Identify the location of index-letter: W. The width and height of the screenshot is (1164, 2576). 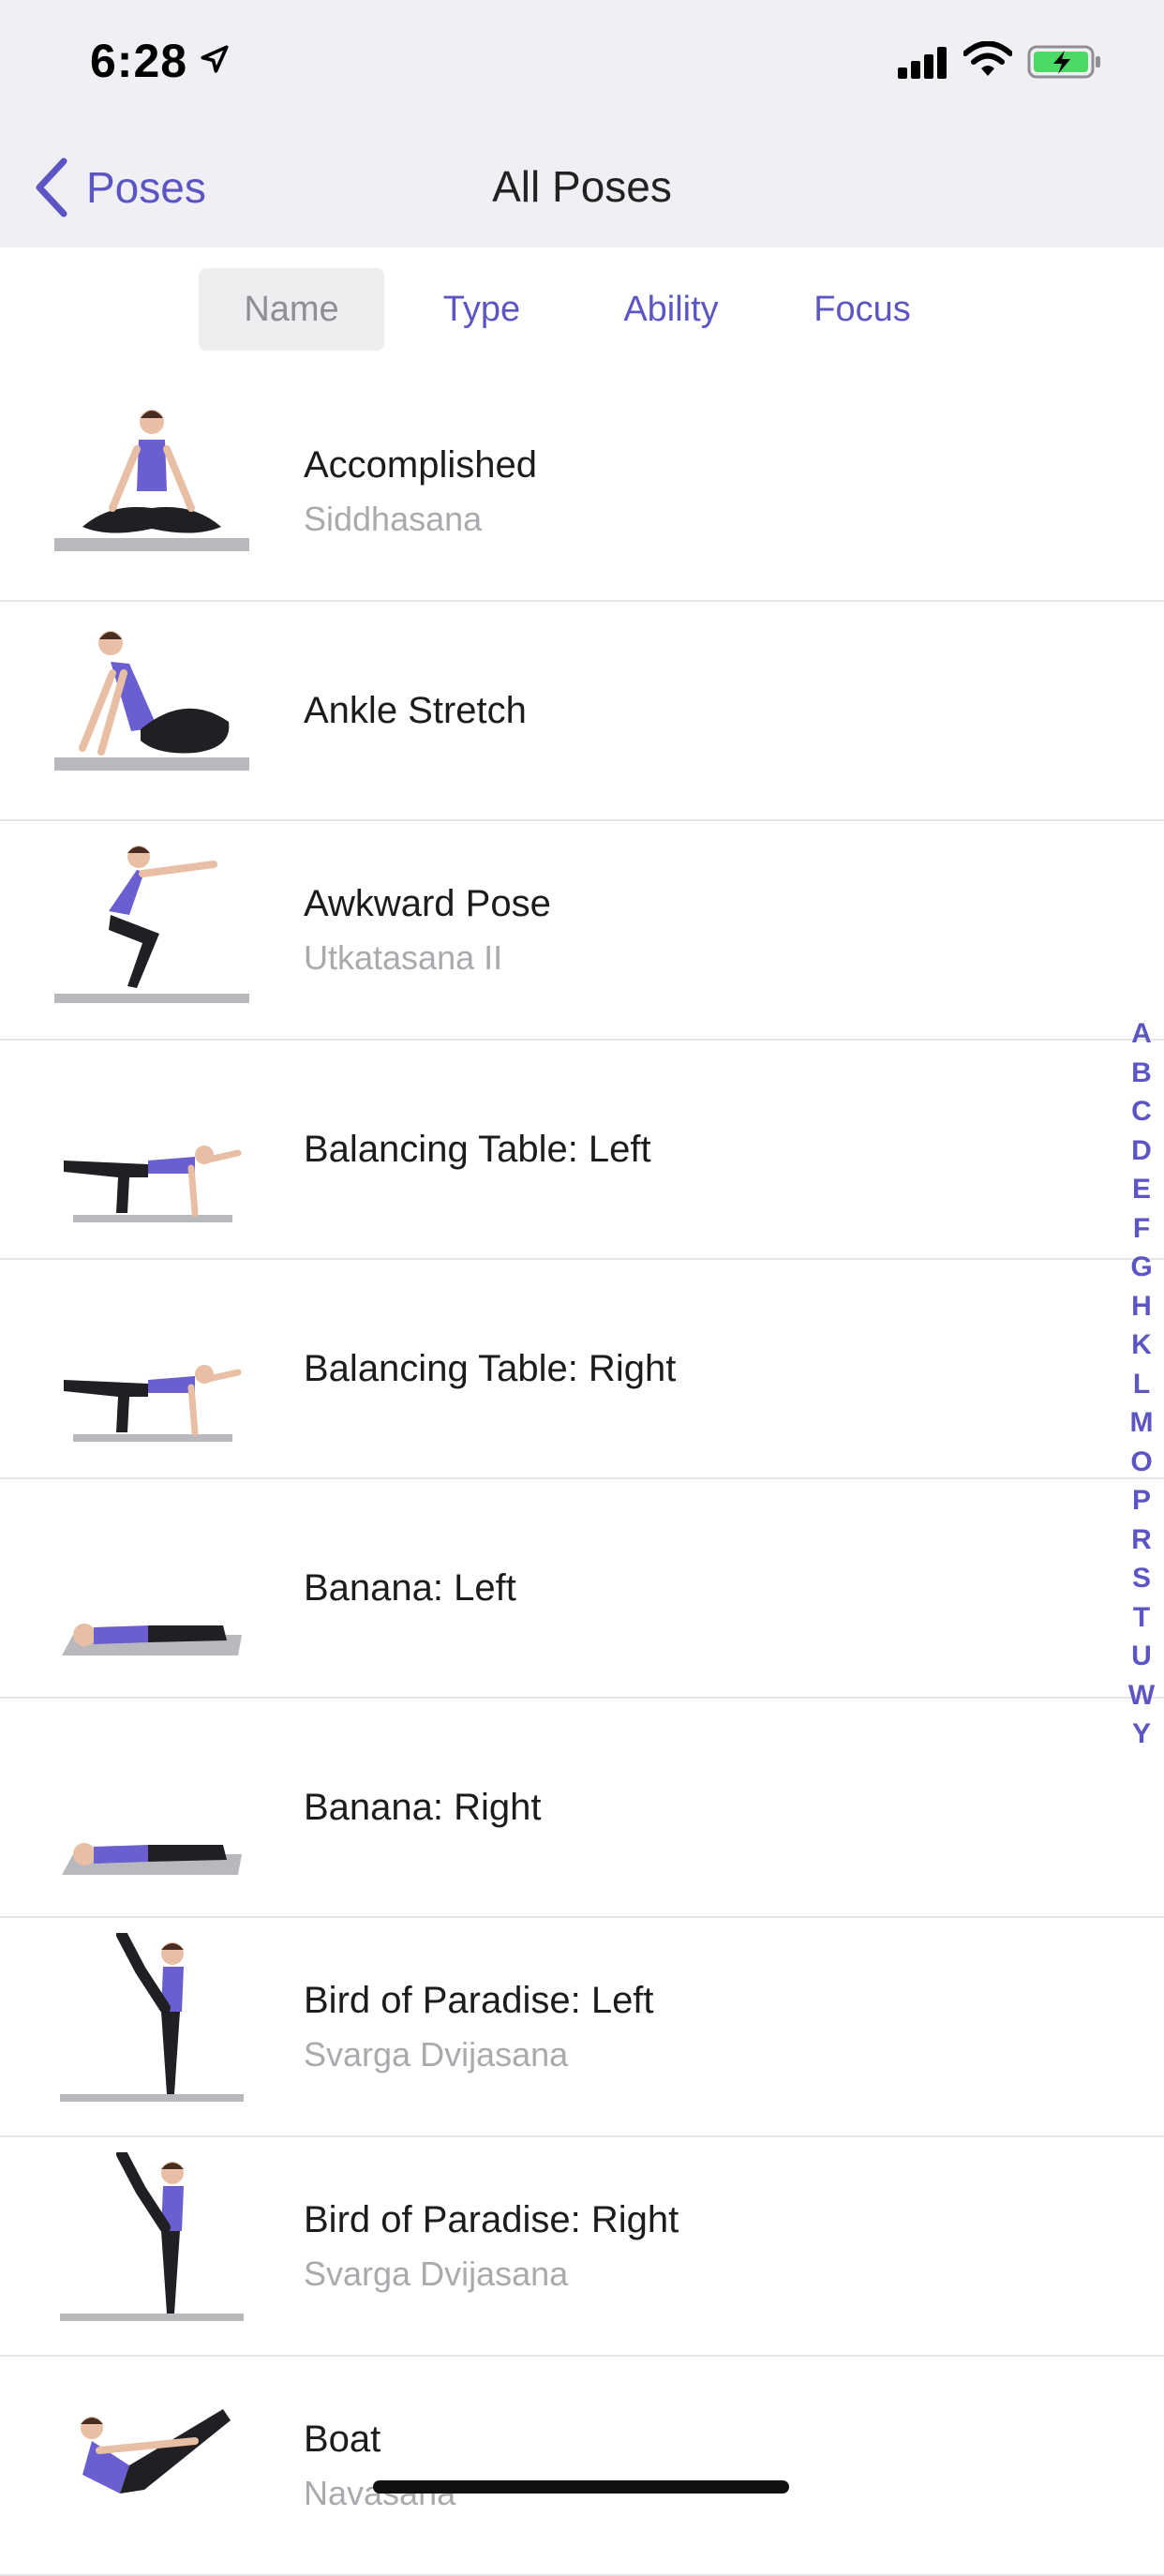
(1141, 1695).